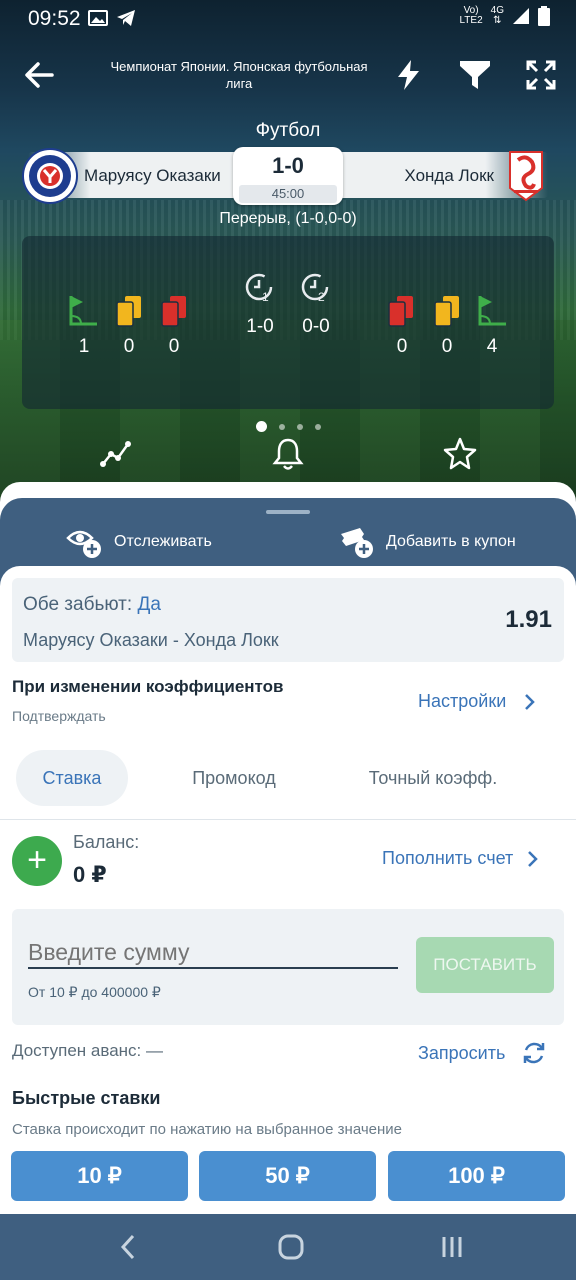 The image size is (576, 1280). Describe the element at coordinates (460, 454) in the screenshot. I see `favorite-star-icon` at that location.